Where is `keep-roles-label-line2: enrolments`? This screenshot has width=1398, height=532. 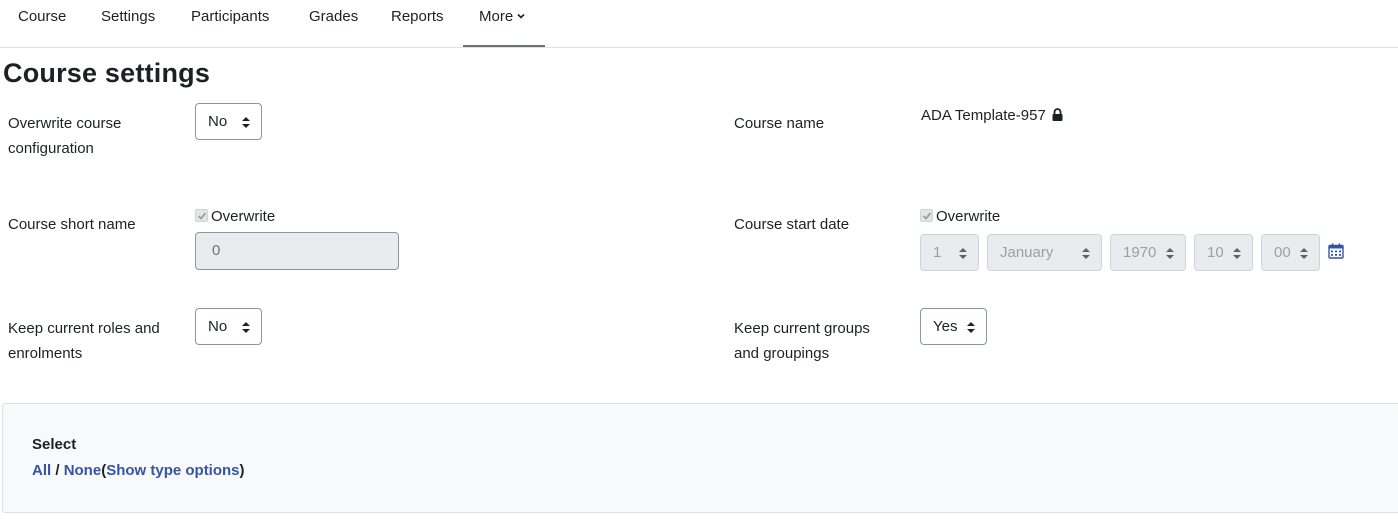
keep-roles-label-line2: enrolments is located at coordinates (45, 353).